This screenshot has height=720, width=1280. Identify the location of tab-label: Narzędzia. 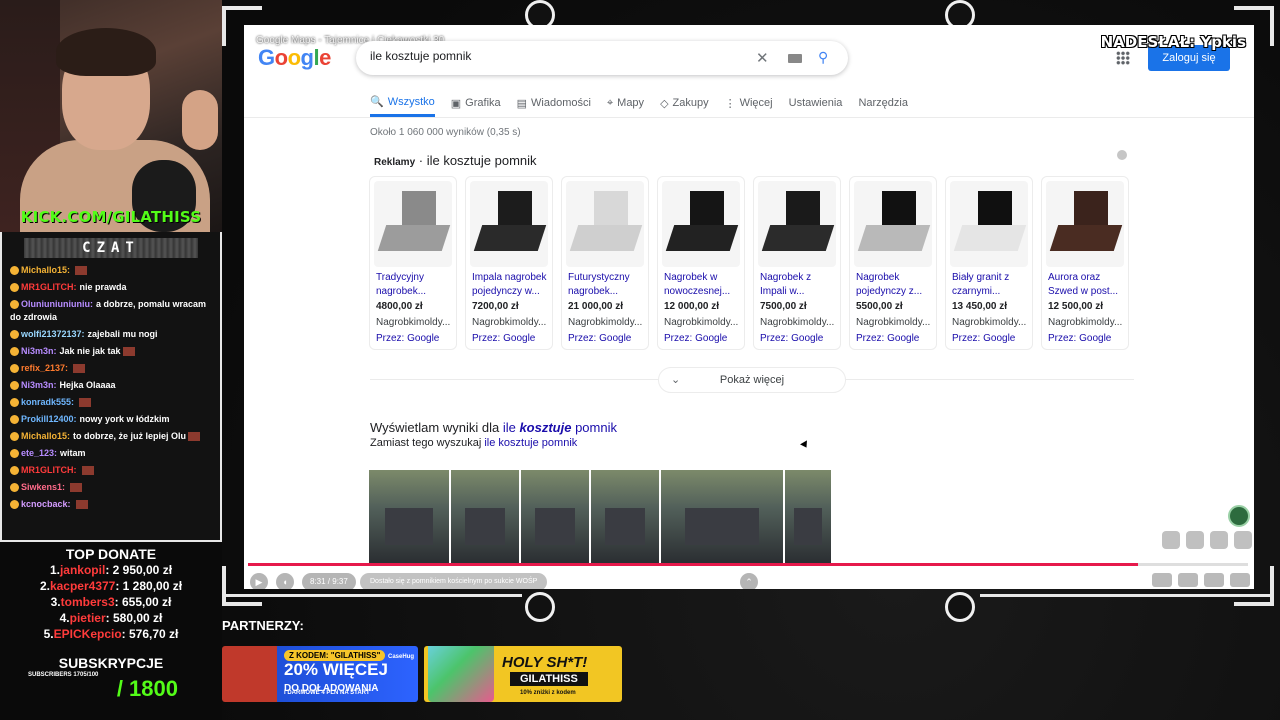
(883, 103).